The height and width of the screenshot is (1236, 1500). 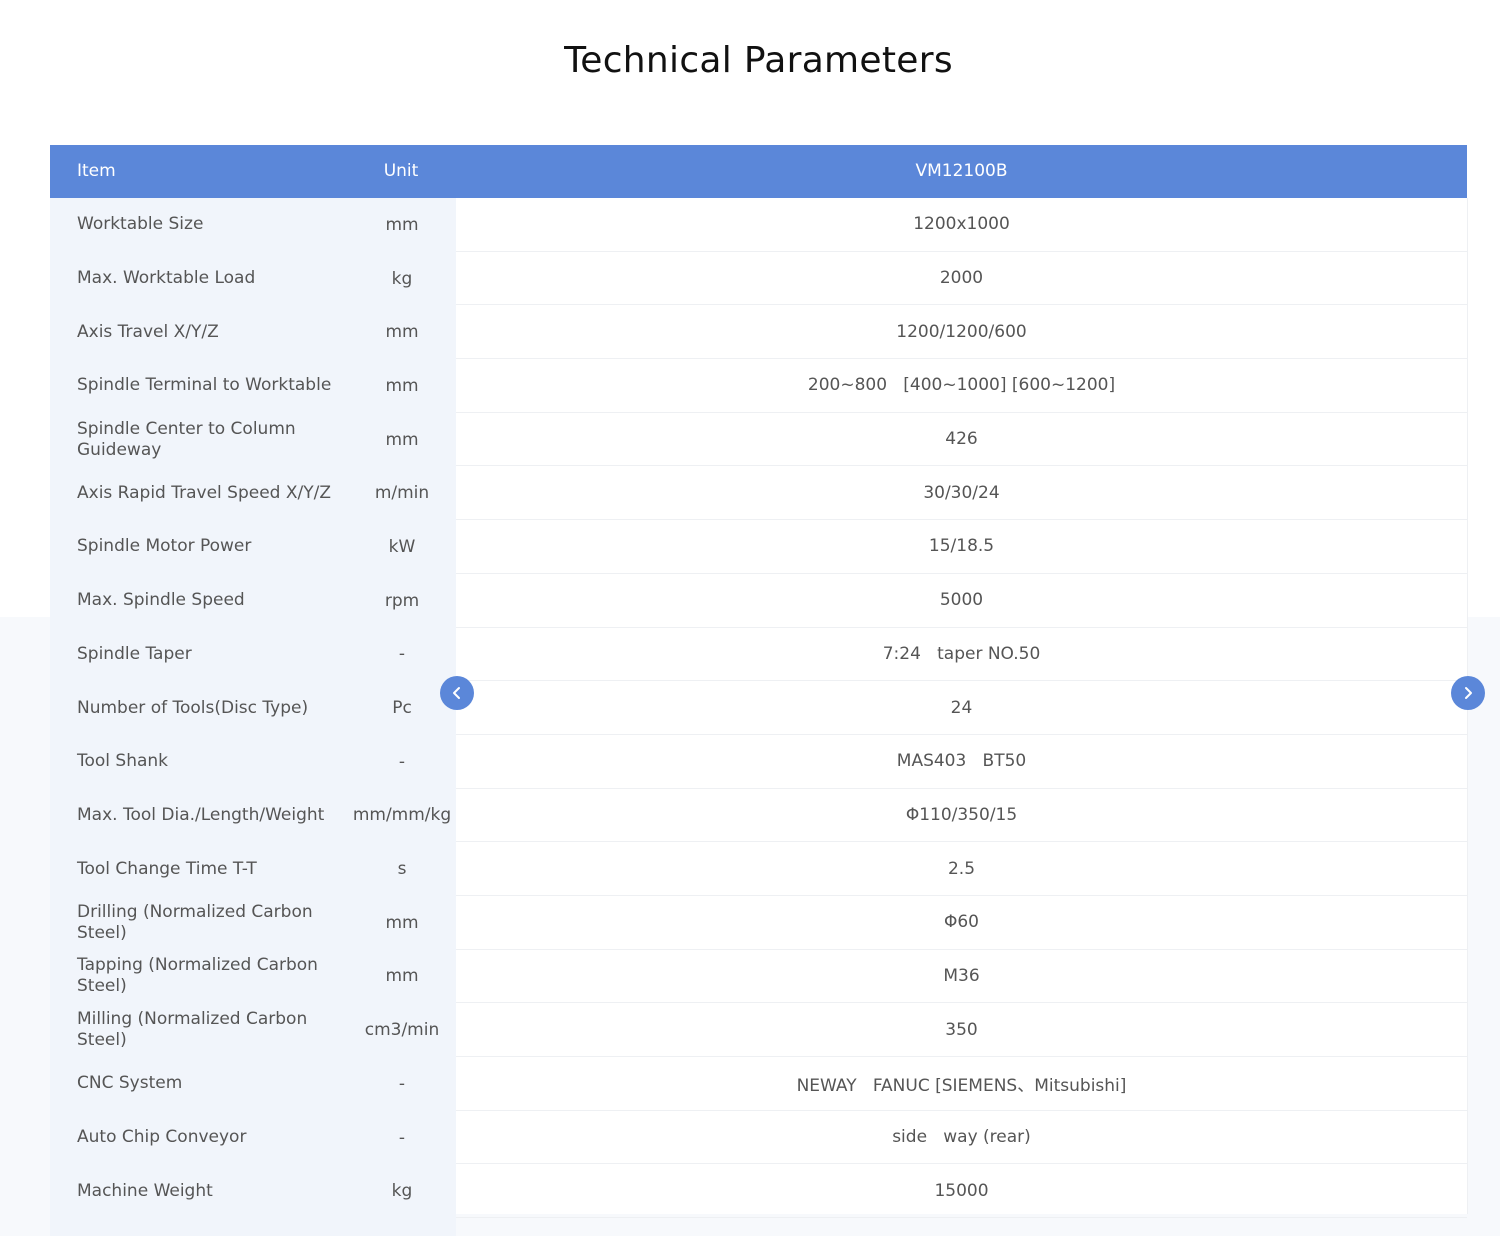 I want to click on row-item-label: Drilling (Normalized Carbon Steel), so click(x=195, y=922).